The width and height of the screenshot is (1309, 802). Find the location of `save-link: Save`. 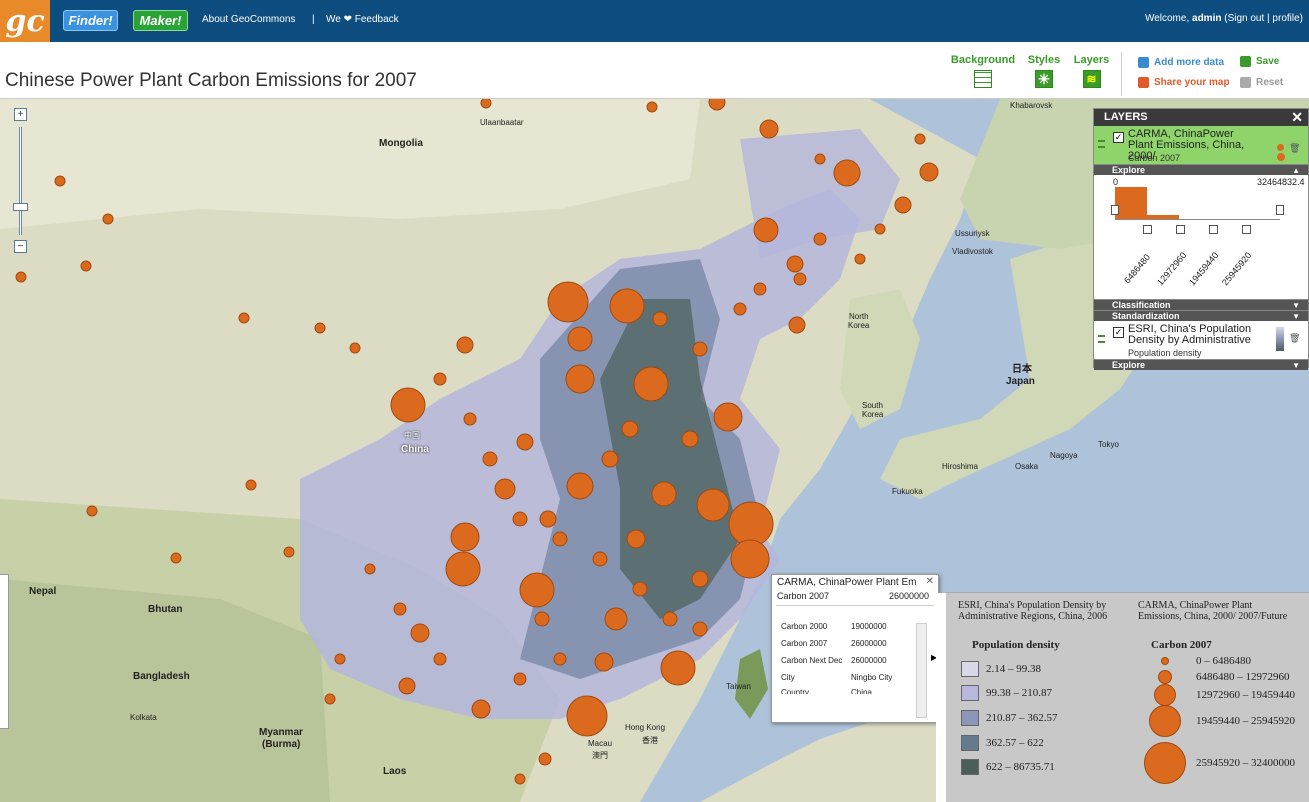

save-link: Save is located at coordinates (1259, 61).